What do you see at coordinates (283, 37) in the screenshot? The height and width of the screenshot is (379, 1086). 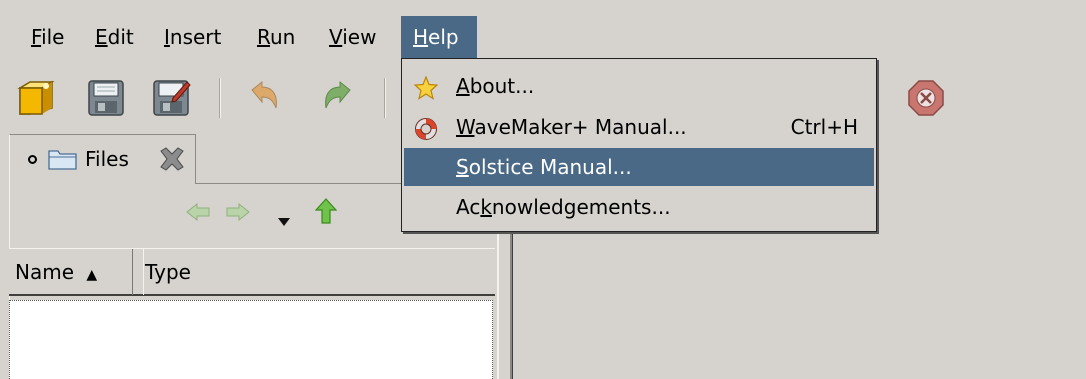 I see `menu-run-label: un` at bounding box center [283, 37].